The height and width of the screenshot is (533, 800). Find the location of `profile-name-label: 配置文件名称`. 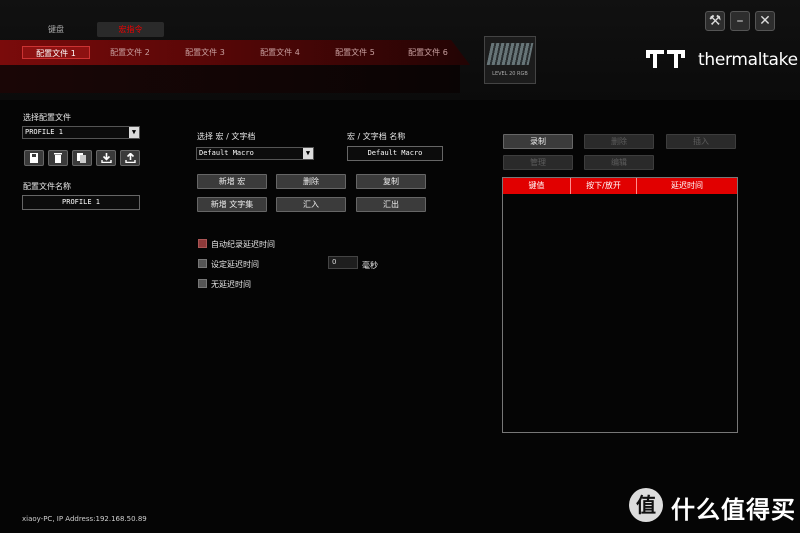

profile-name-label: 配置文件名称 is located at coordinates (47, 186).